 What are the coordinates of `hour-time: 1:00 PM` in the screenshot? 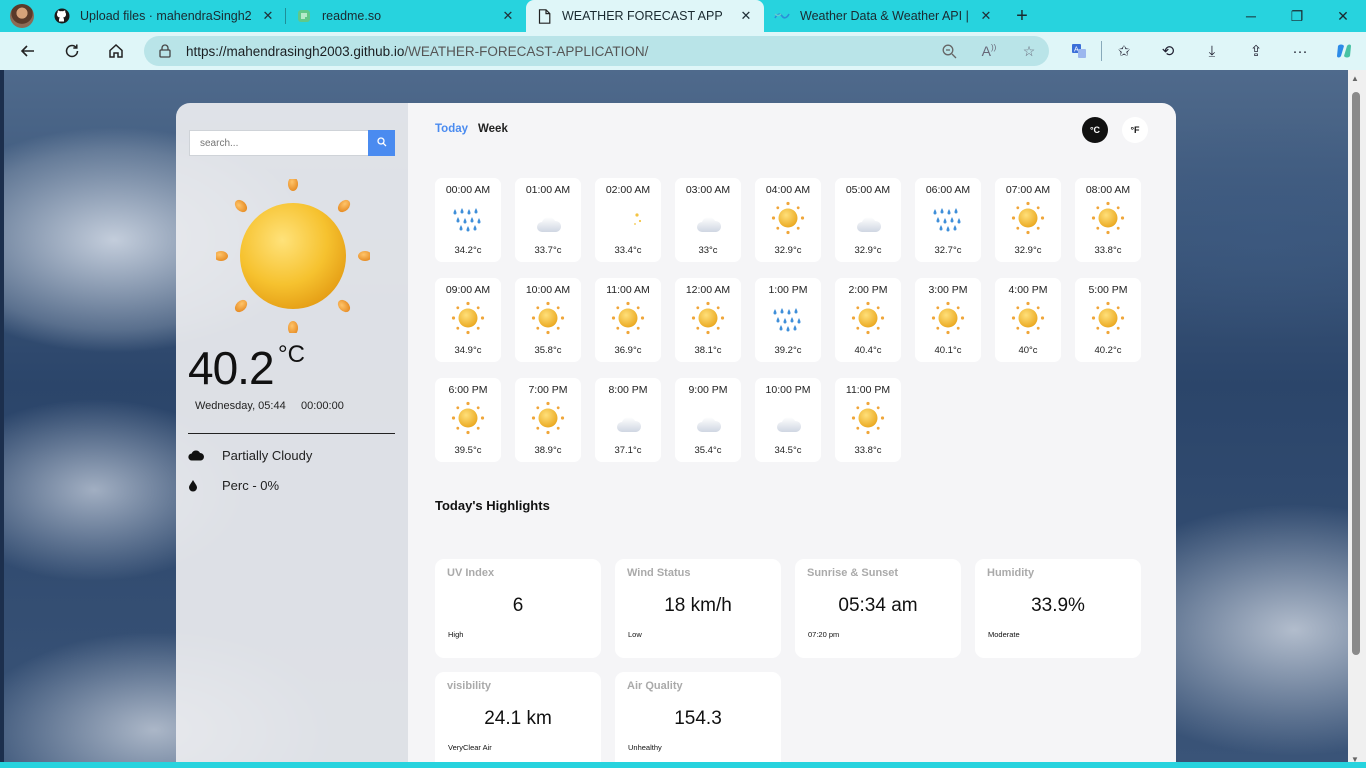 It's located at (788, 290).